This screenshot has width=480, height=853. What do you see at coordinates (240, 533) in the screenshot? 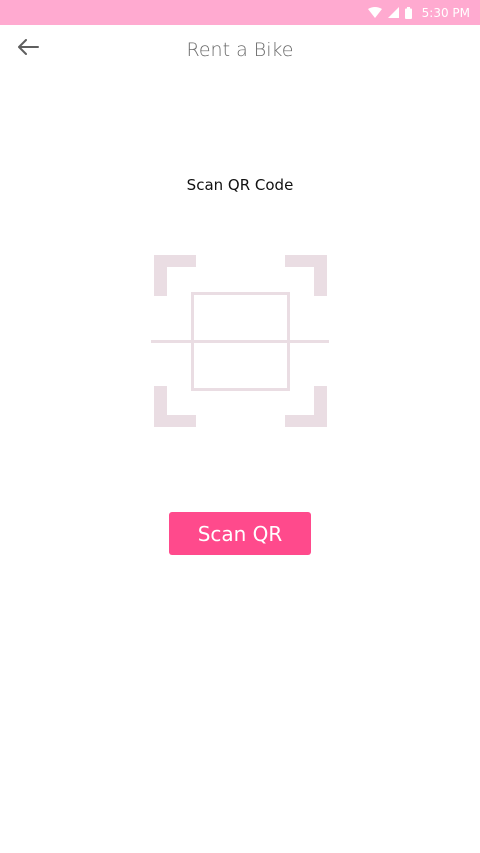
I see `scan-qr-button: Scan QR` at bounding box center [240, 533].